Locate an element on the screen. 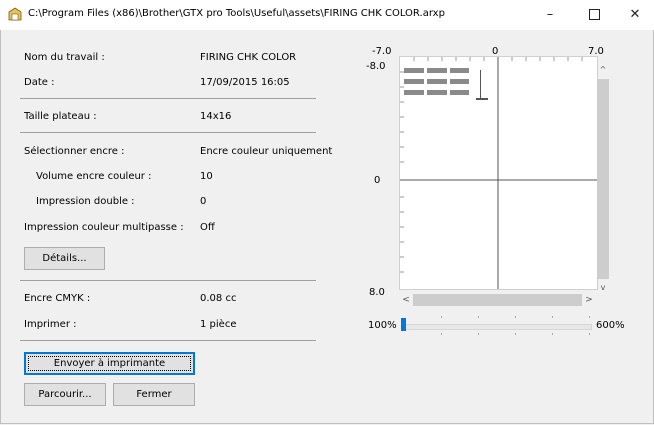 The height and width of the screenshot is (425, 654). send-to-printer-button: Envoyer à imprimante is located at coordinates (109, 363).